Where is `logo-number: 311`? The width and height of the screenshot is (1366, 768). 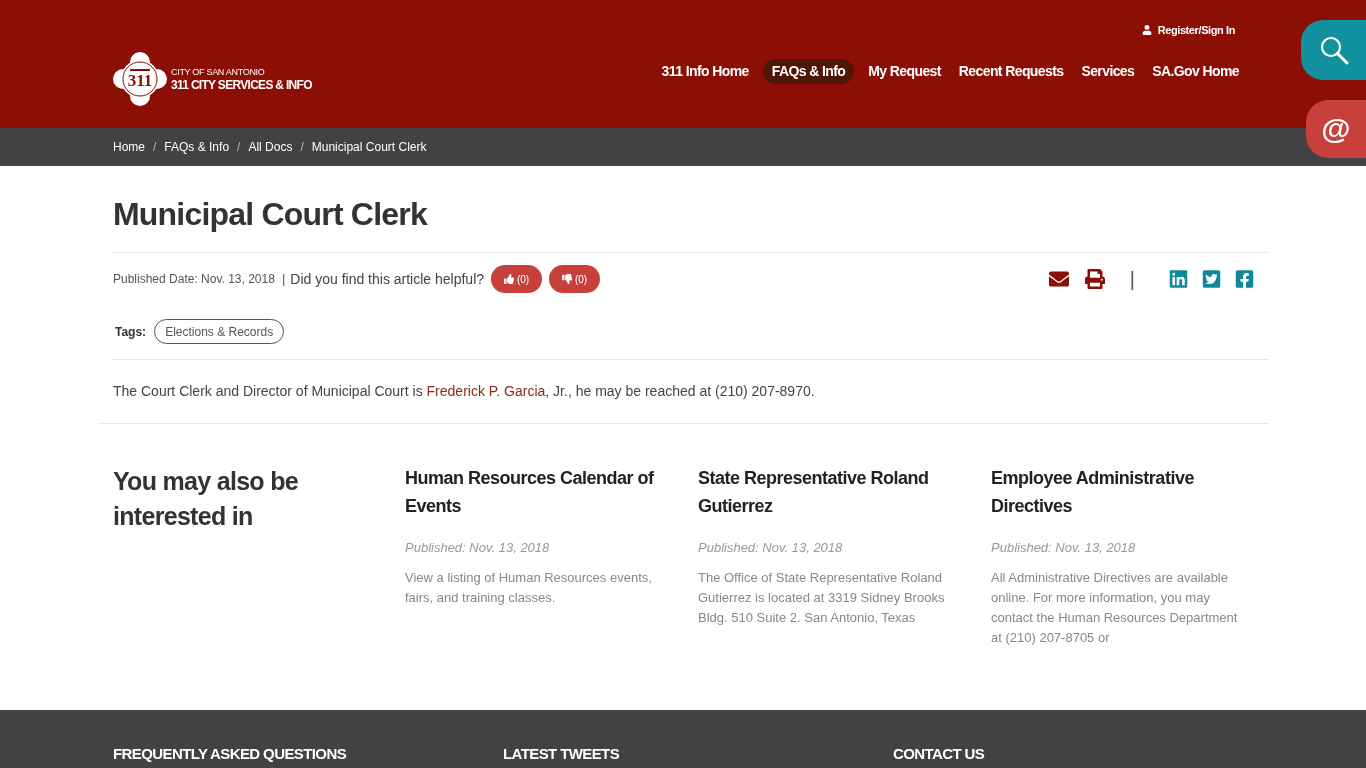 logo-number: 311 is located at coordinates (140, 81).